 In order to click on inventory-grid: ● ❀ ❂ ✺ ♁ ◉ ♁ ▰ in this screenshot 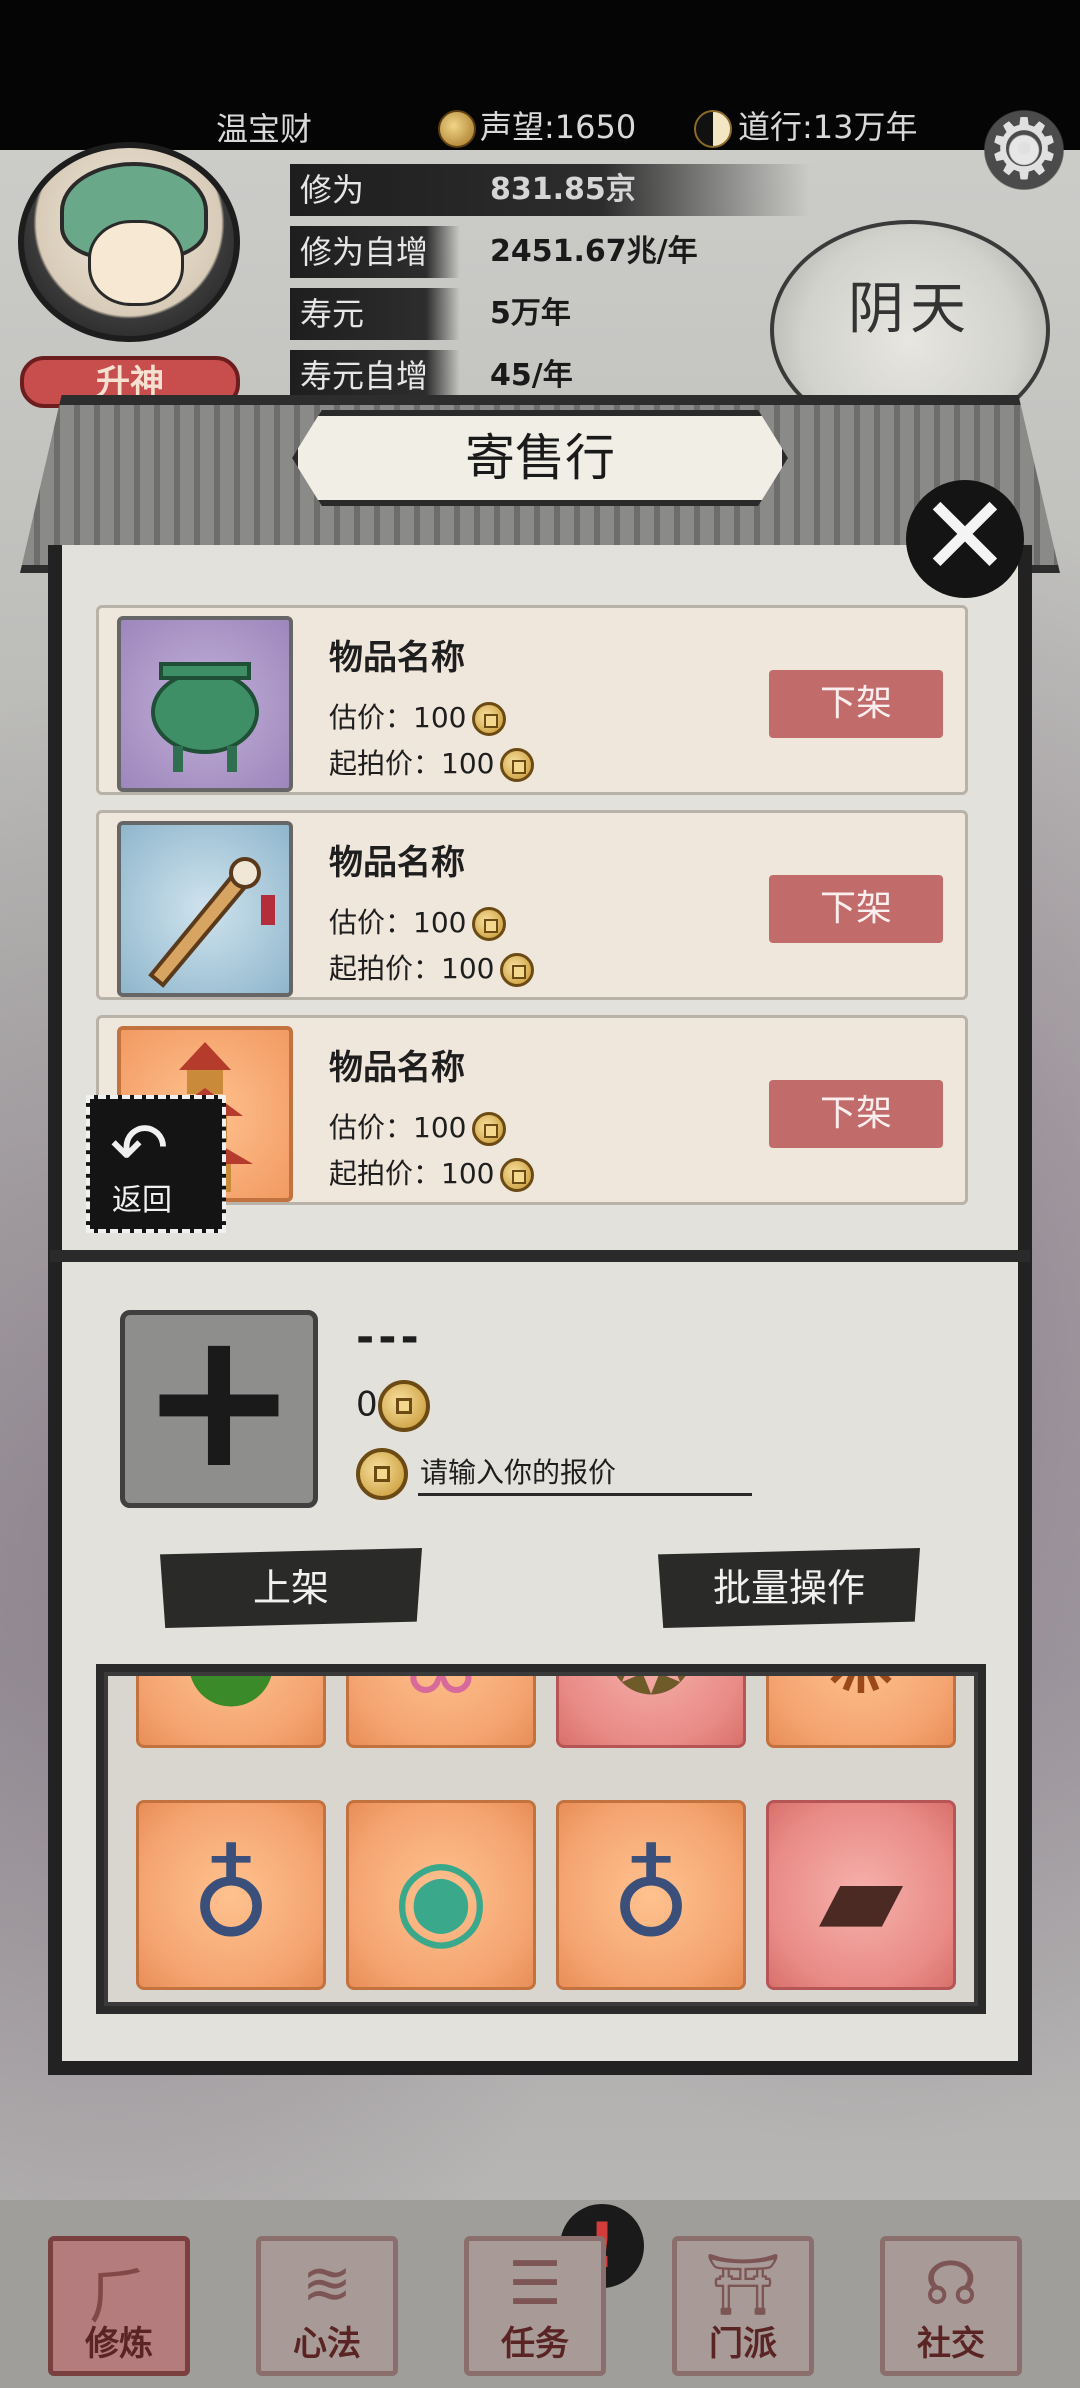, I will do `click(541, 1839)`.